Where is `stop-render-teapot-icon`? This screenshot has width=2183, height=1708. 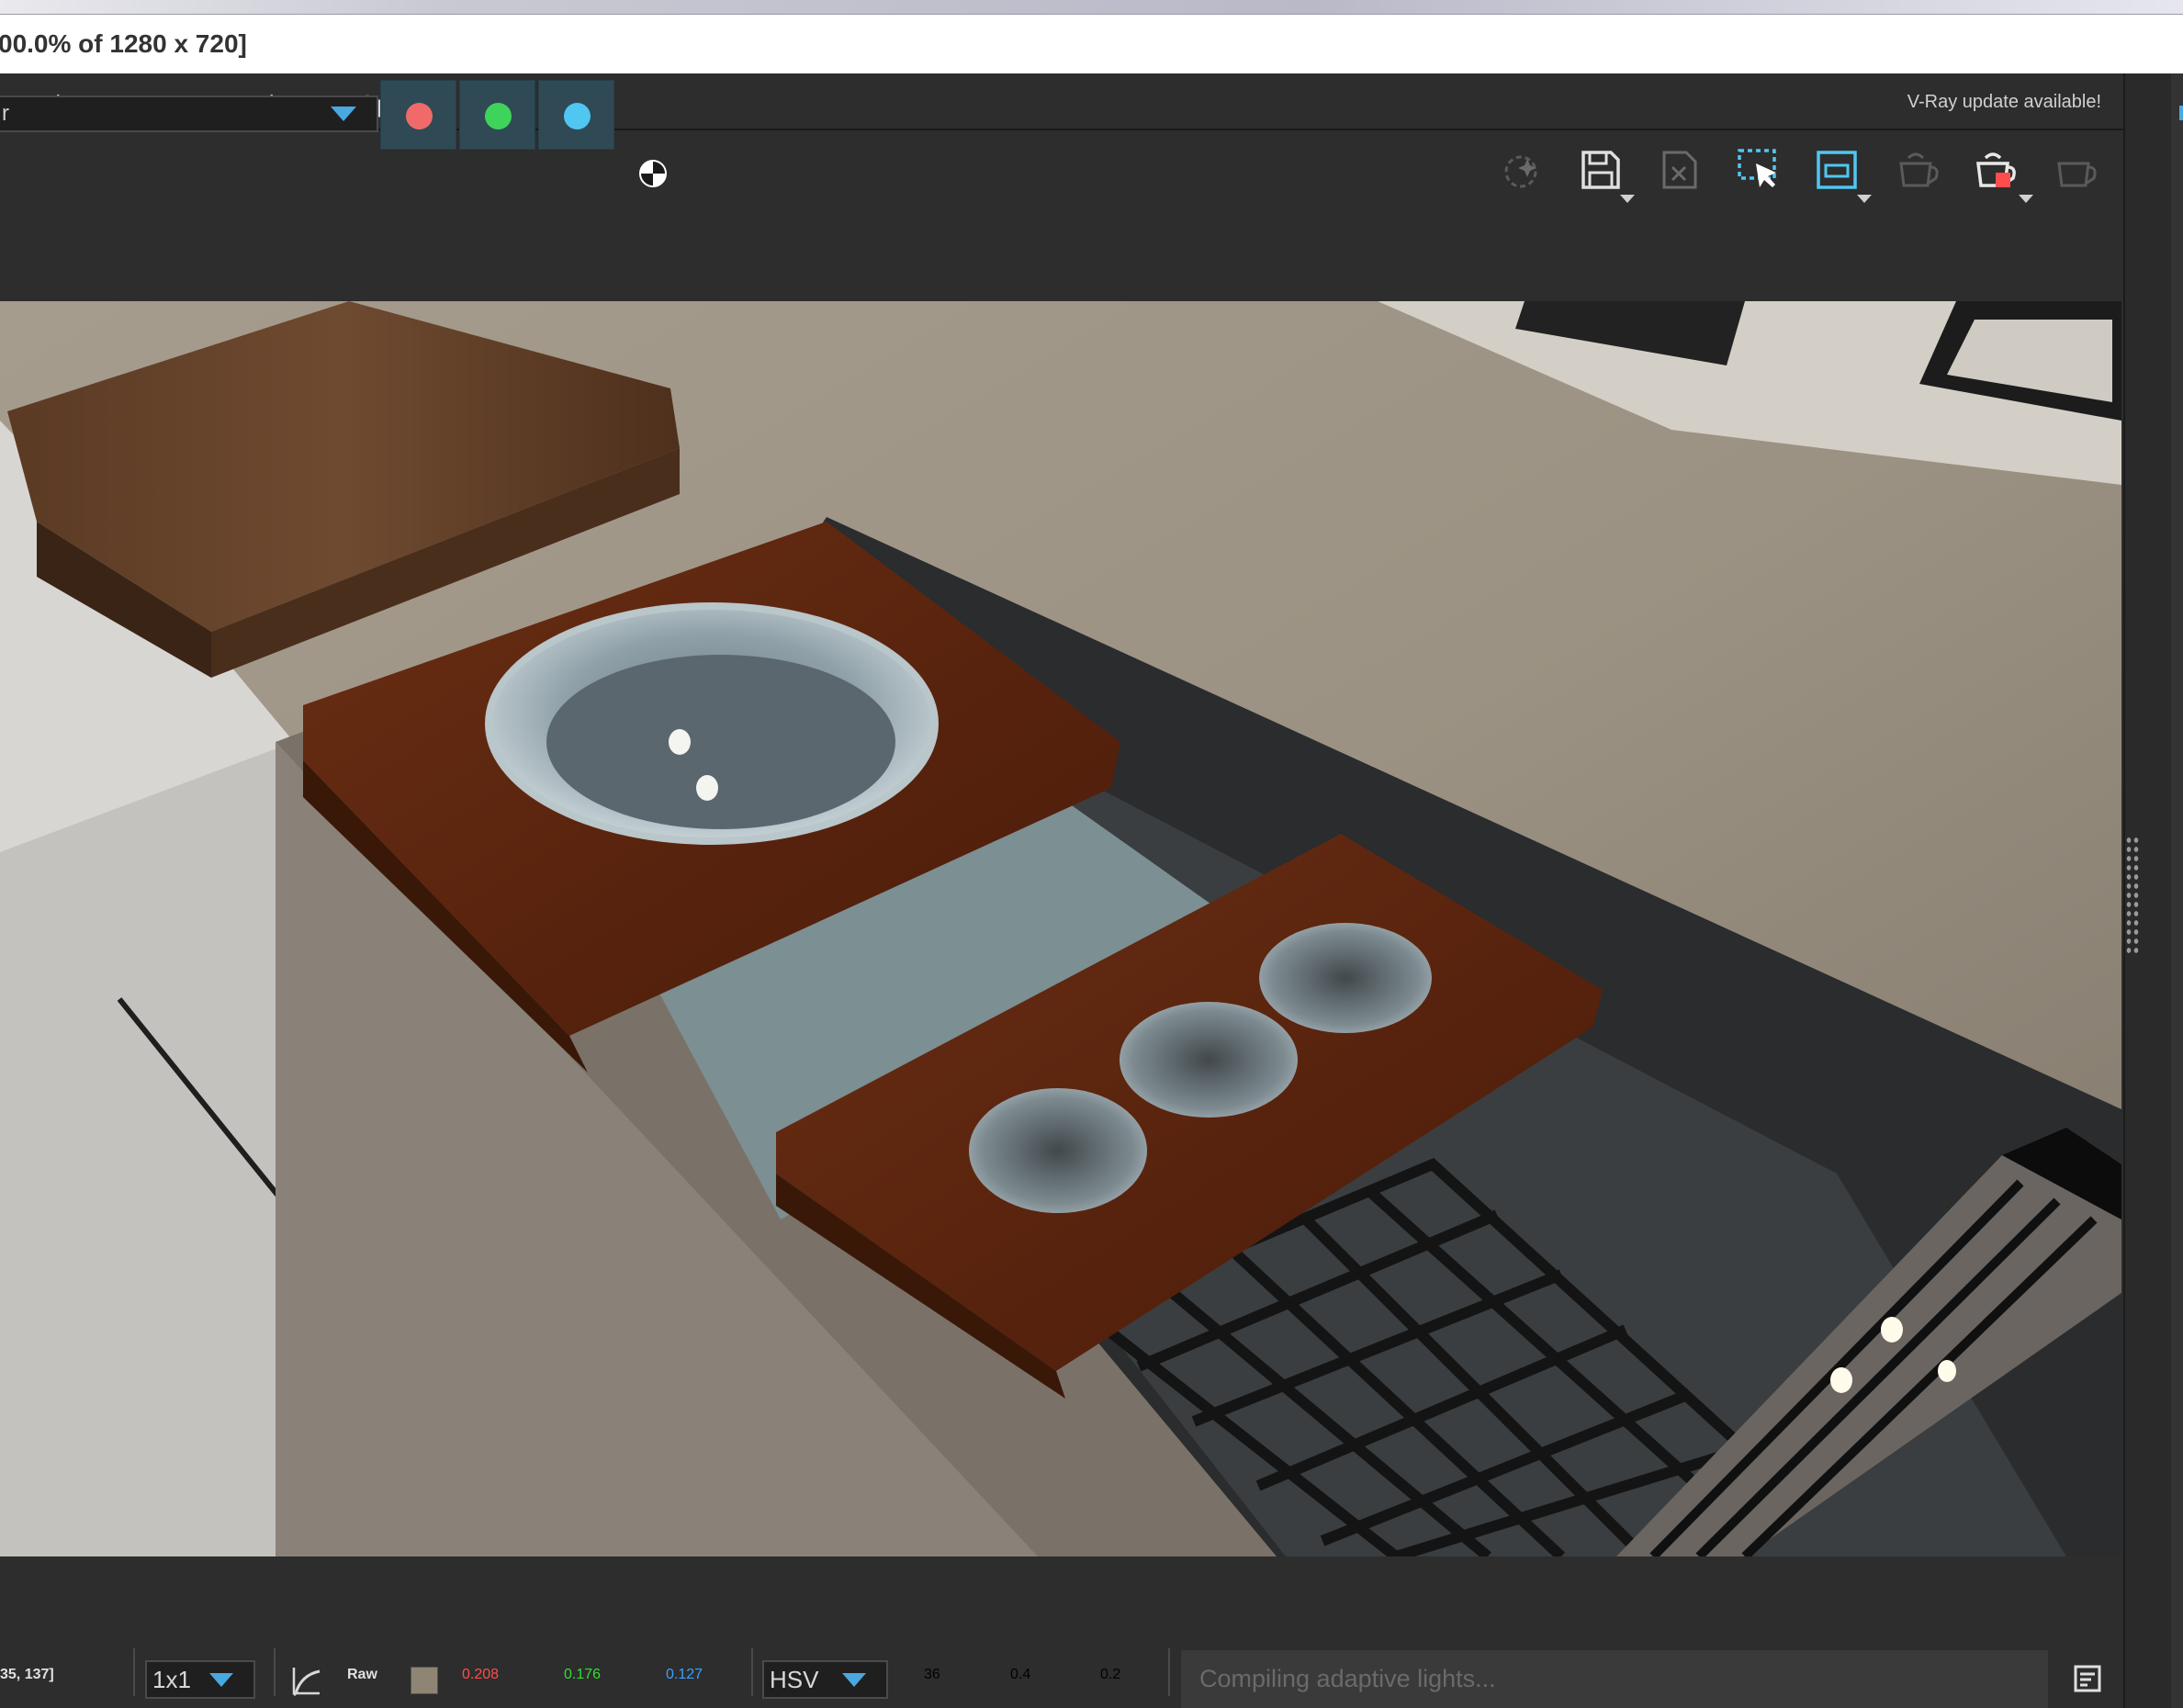 stop-render-teapot-icon is located at coordinates (1996, 170).